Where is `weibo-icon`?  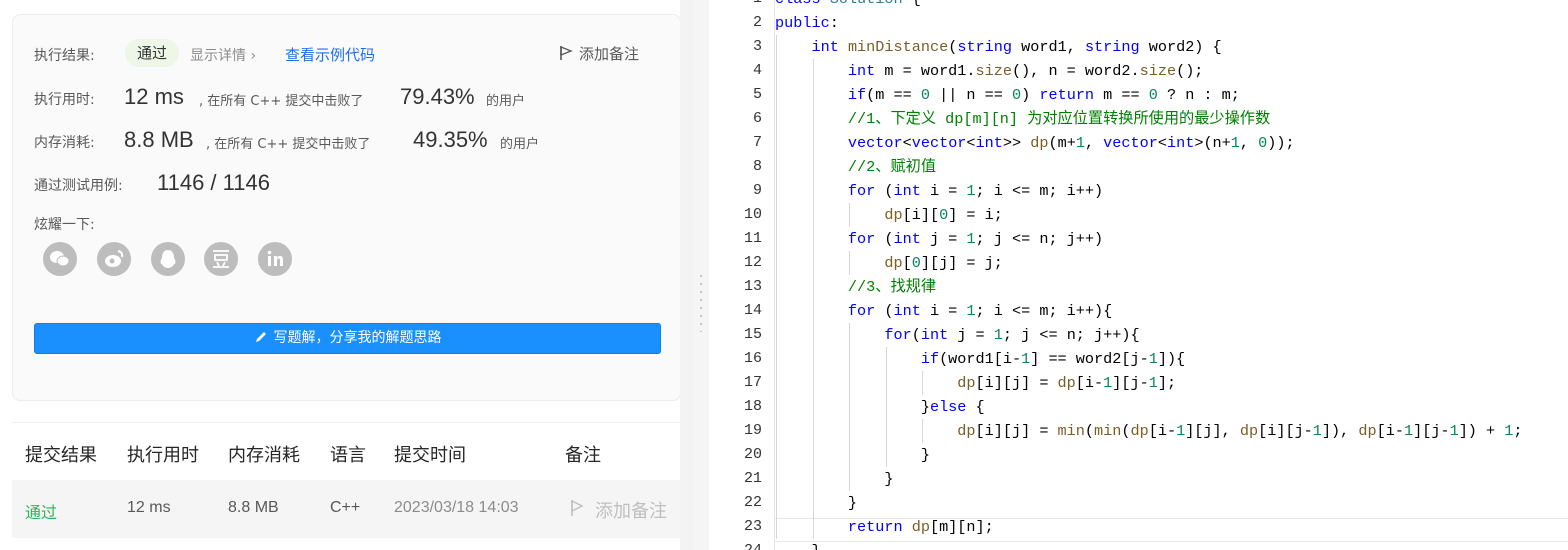 weibo-icon is located at coordinates (114, 259).